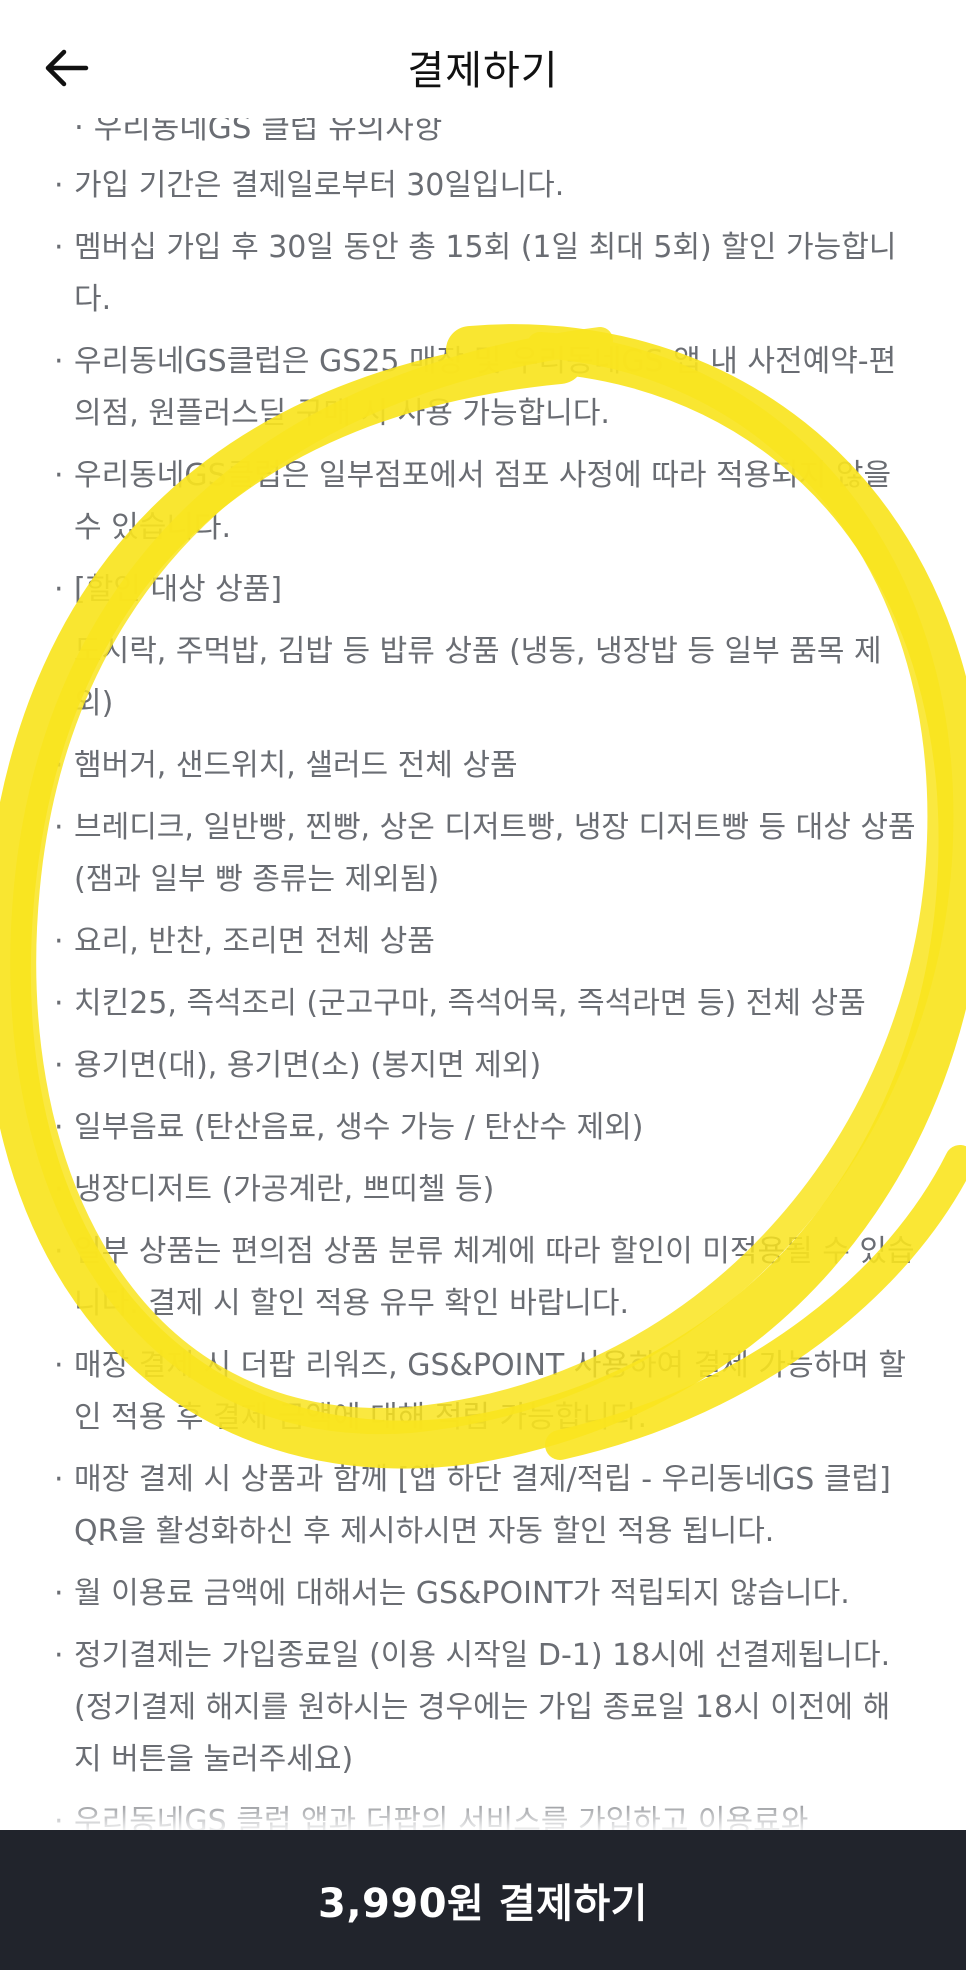  I want to click on terms-list-item: · 일부음료 (탄산음료, 생수 가능 / 탄산수 제외), so click(483, 1128).